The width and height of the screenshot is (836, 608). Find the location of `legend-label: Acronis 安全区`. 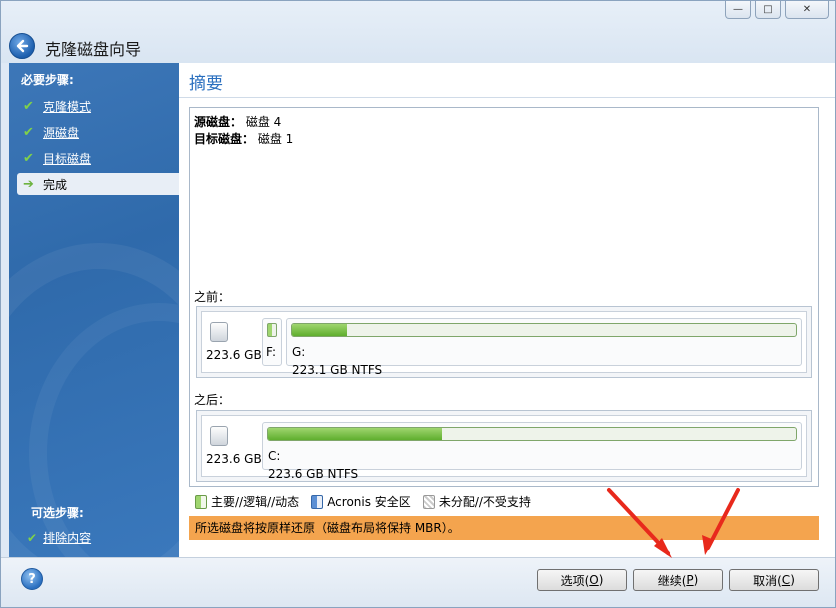

legend-label: Acronis 安全区 is located at coordinates (369, 502).